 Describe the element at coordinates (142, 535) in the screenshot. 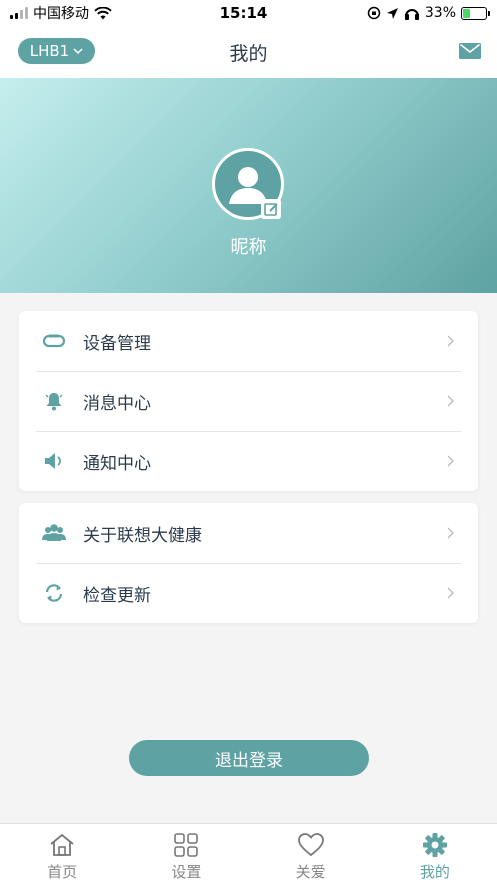

I see `menu-item-label: 关于联想大健康` at that location.